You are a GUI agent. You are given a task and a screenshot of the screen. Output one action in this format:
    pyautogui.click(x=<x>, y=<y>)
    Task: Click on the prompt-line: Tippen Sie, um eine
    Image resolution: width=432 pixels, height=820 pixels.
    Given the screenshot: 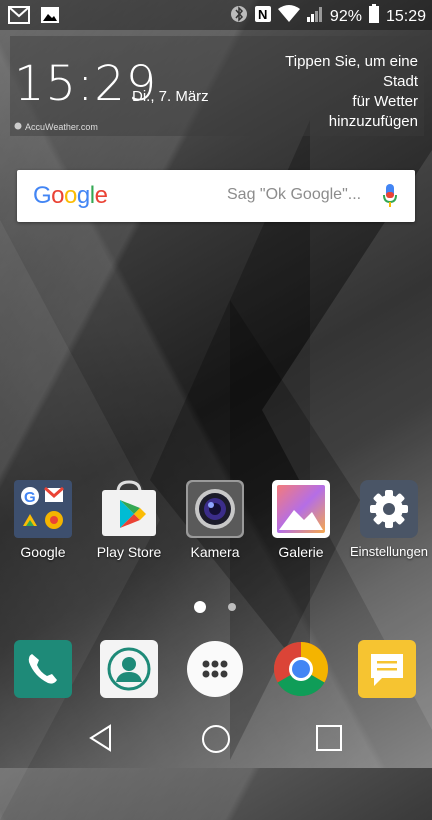 What is the action you would take?
    pyautogui.click(x=351, y=61)
    